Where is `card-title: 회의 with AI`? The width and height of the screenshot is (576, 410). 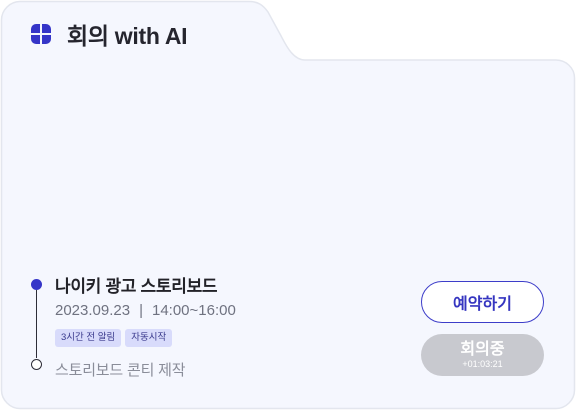
card-title: 회의 with AI is located at coordinates (127, 36).